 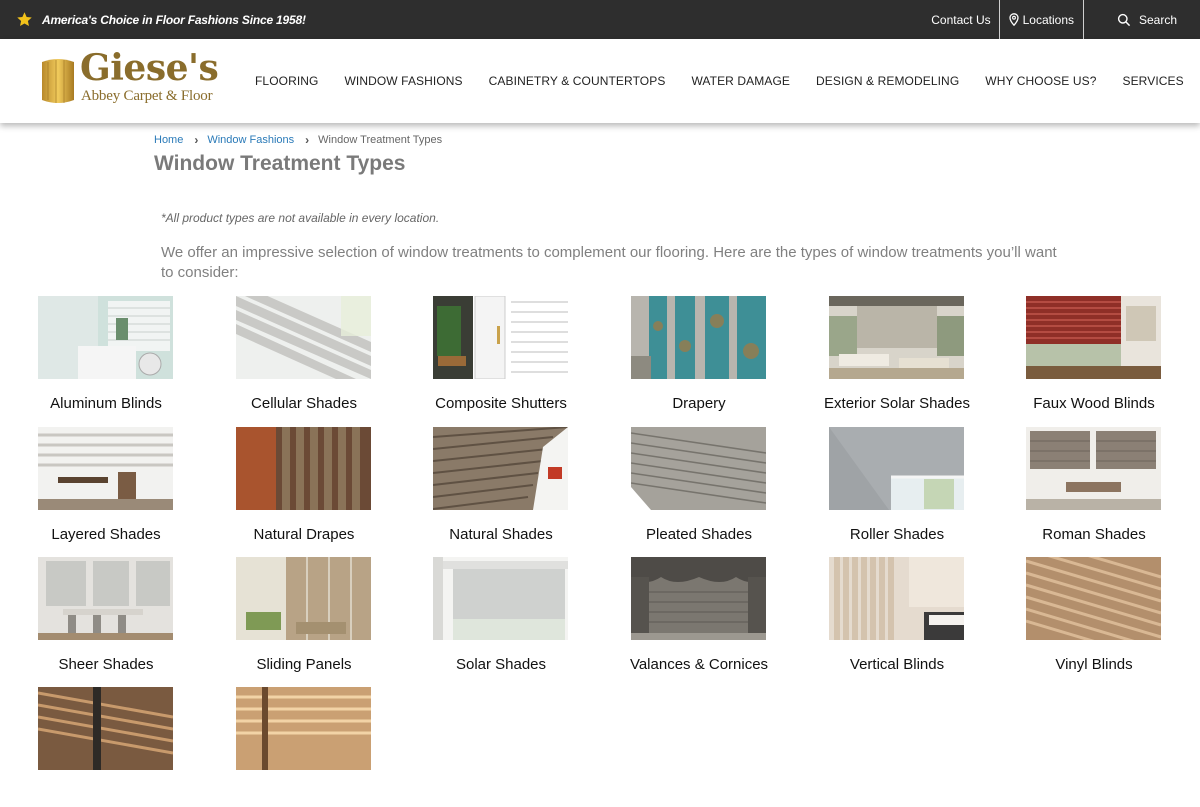 What do you see at coordinates (58, 81) in the screenshot?
I see `carpet-roll-logo-icon` at bounding box center [58, 81].